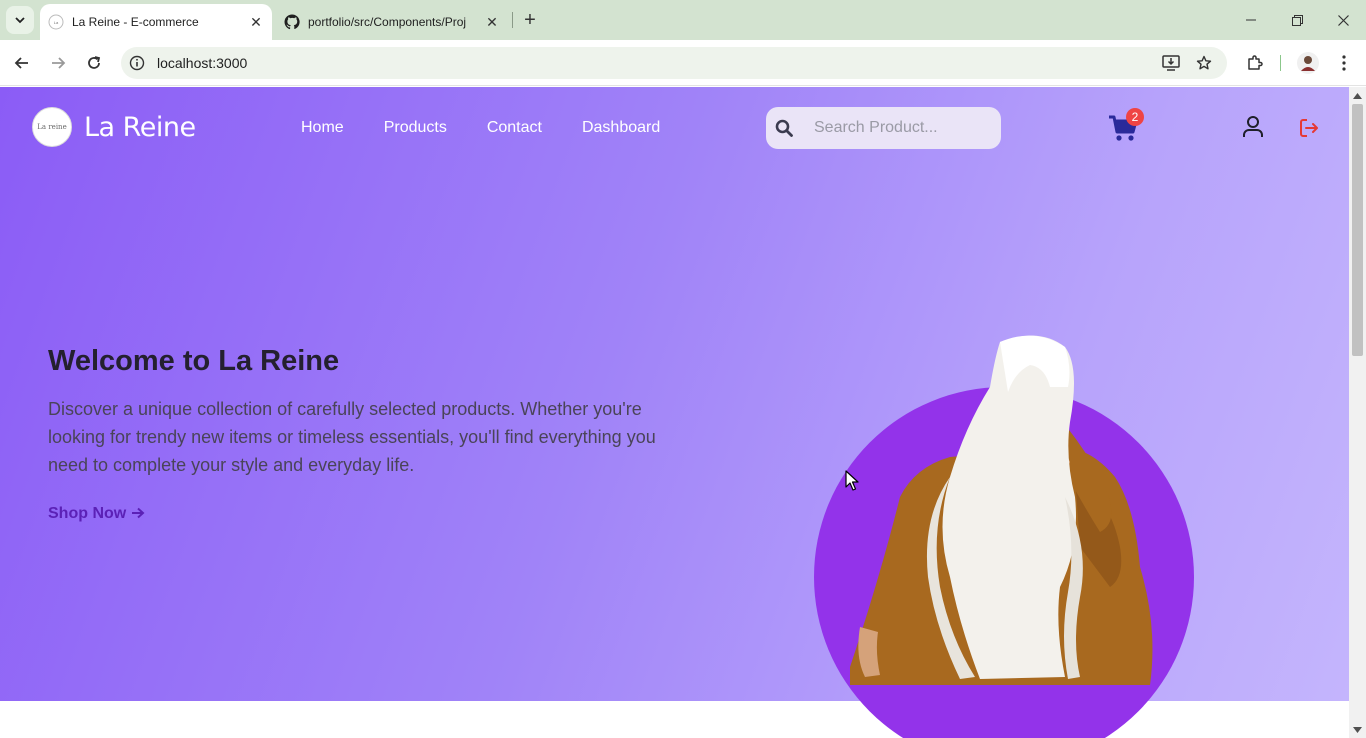  Describe the element at coordinates (1253, 127) in the screenshot. I see `user-icon` at that location.